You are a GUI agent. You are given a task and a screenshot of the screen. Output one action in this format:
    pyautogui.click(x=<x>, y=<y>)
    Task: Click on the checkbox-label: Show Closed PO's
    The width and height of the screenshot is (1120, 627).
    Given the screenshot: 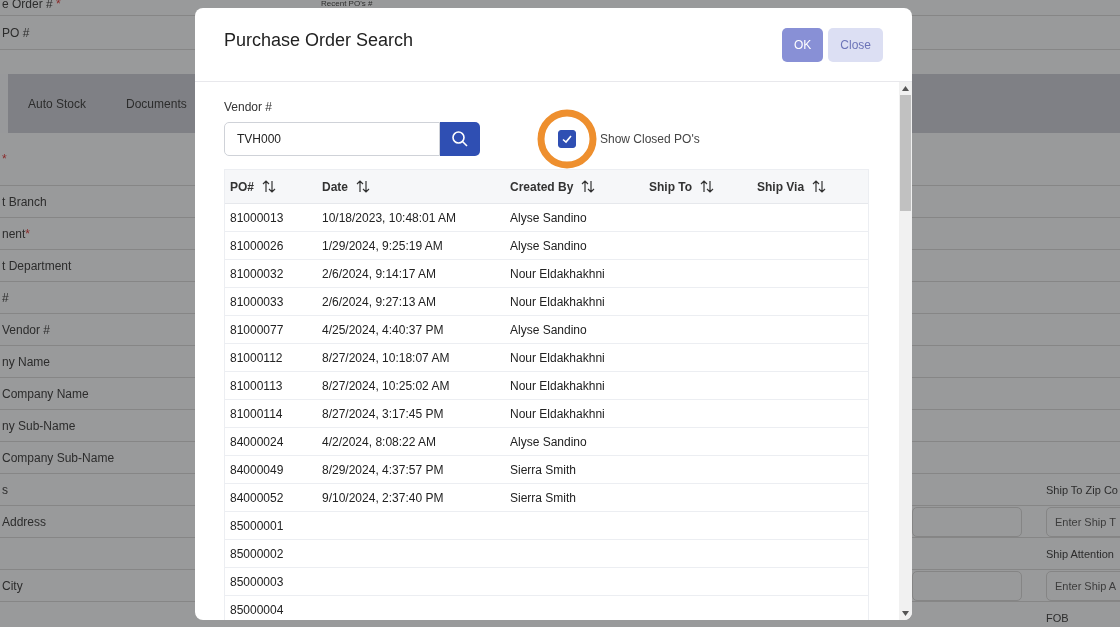 What is the action you would take?
    pyautogui.click(x=650, y=139)
    